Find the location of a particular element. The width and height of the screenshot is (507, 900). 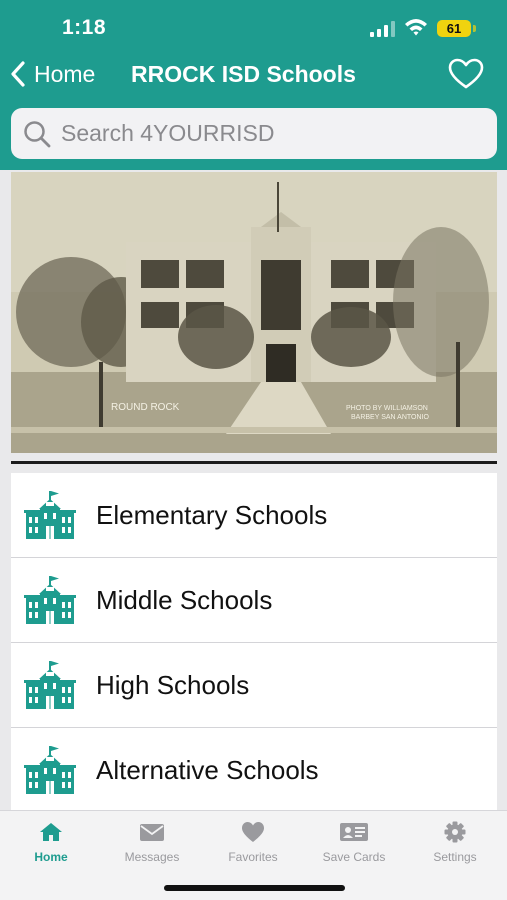

chevron-left-icon is located at coordinates (18, 74).